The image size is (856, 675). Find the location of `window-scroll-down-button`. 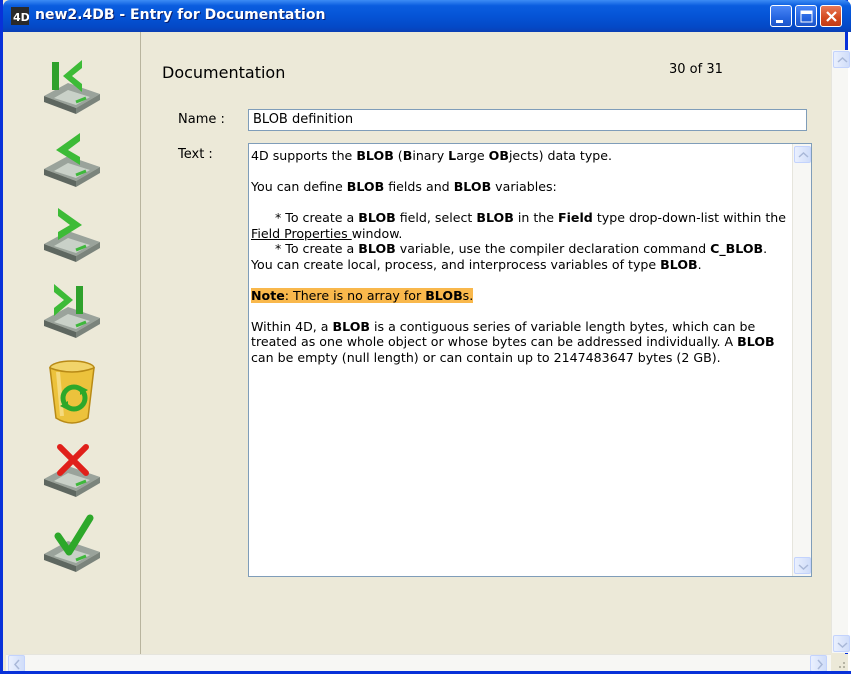

window-scroll-down-button is located at coordinates (841, 643).